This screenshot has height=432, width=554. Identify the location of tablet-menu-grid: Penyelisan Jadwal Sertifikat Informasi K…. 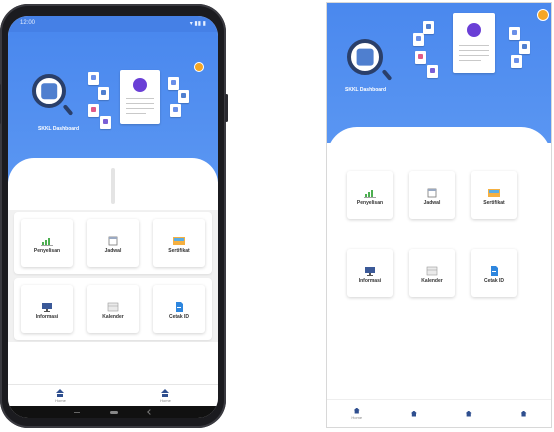
(442, 234).